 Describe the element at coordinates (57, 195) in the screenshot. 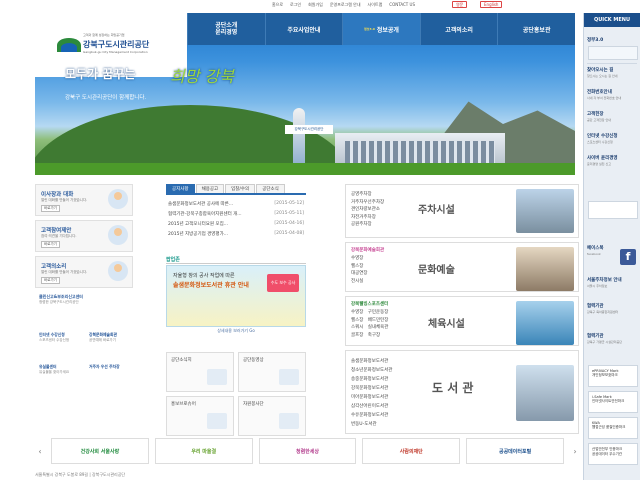

I see `ceo-talk-title: 이사장과 대화` at that location.